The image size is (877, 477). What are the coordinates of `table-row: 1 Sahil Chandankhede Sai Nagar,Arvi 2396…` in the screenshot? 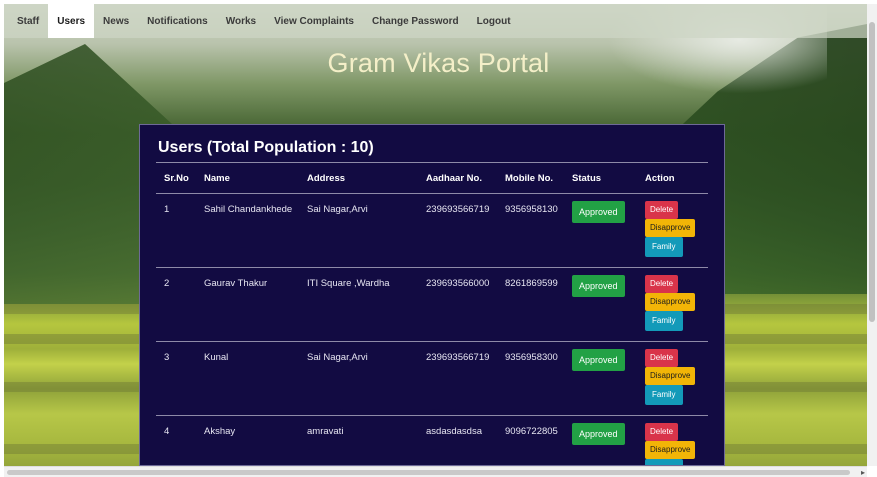 It's located at (432, 230).